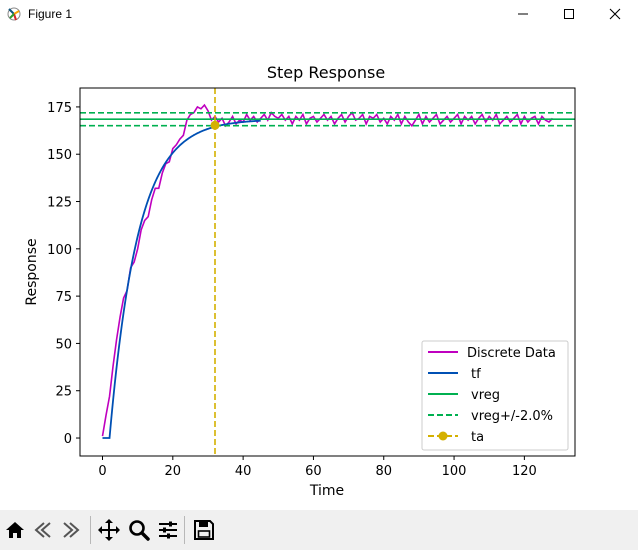 Image resolution: width=638 pixels, height=550 pixels. I want to click on x-tick-label: 80, so click(383, 471).